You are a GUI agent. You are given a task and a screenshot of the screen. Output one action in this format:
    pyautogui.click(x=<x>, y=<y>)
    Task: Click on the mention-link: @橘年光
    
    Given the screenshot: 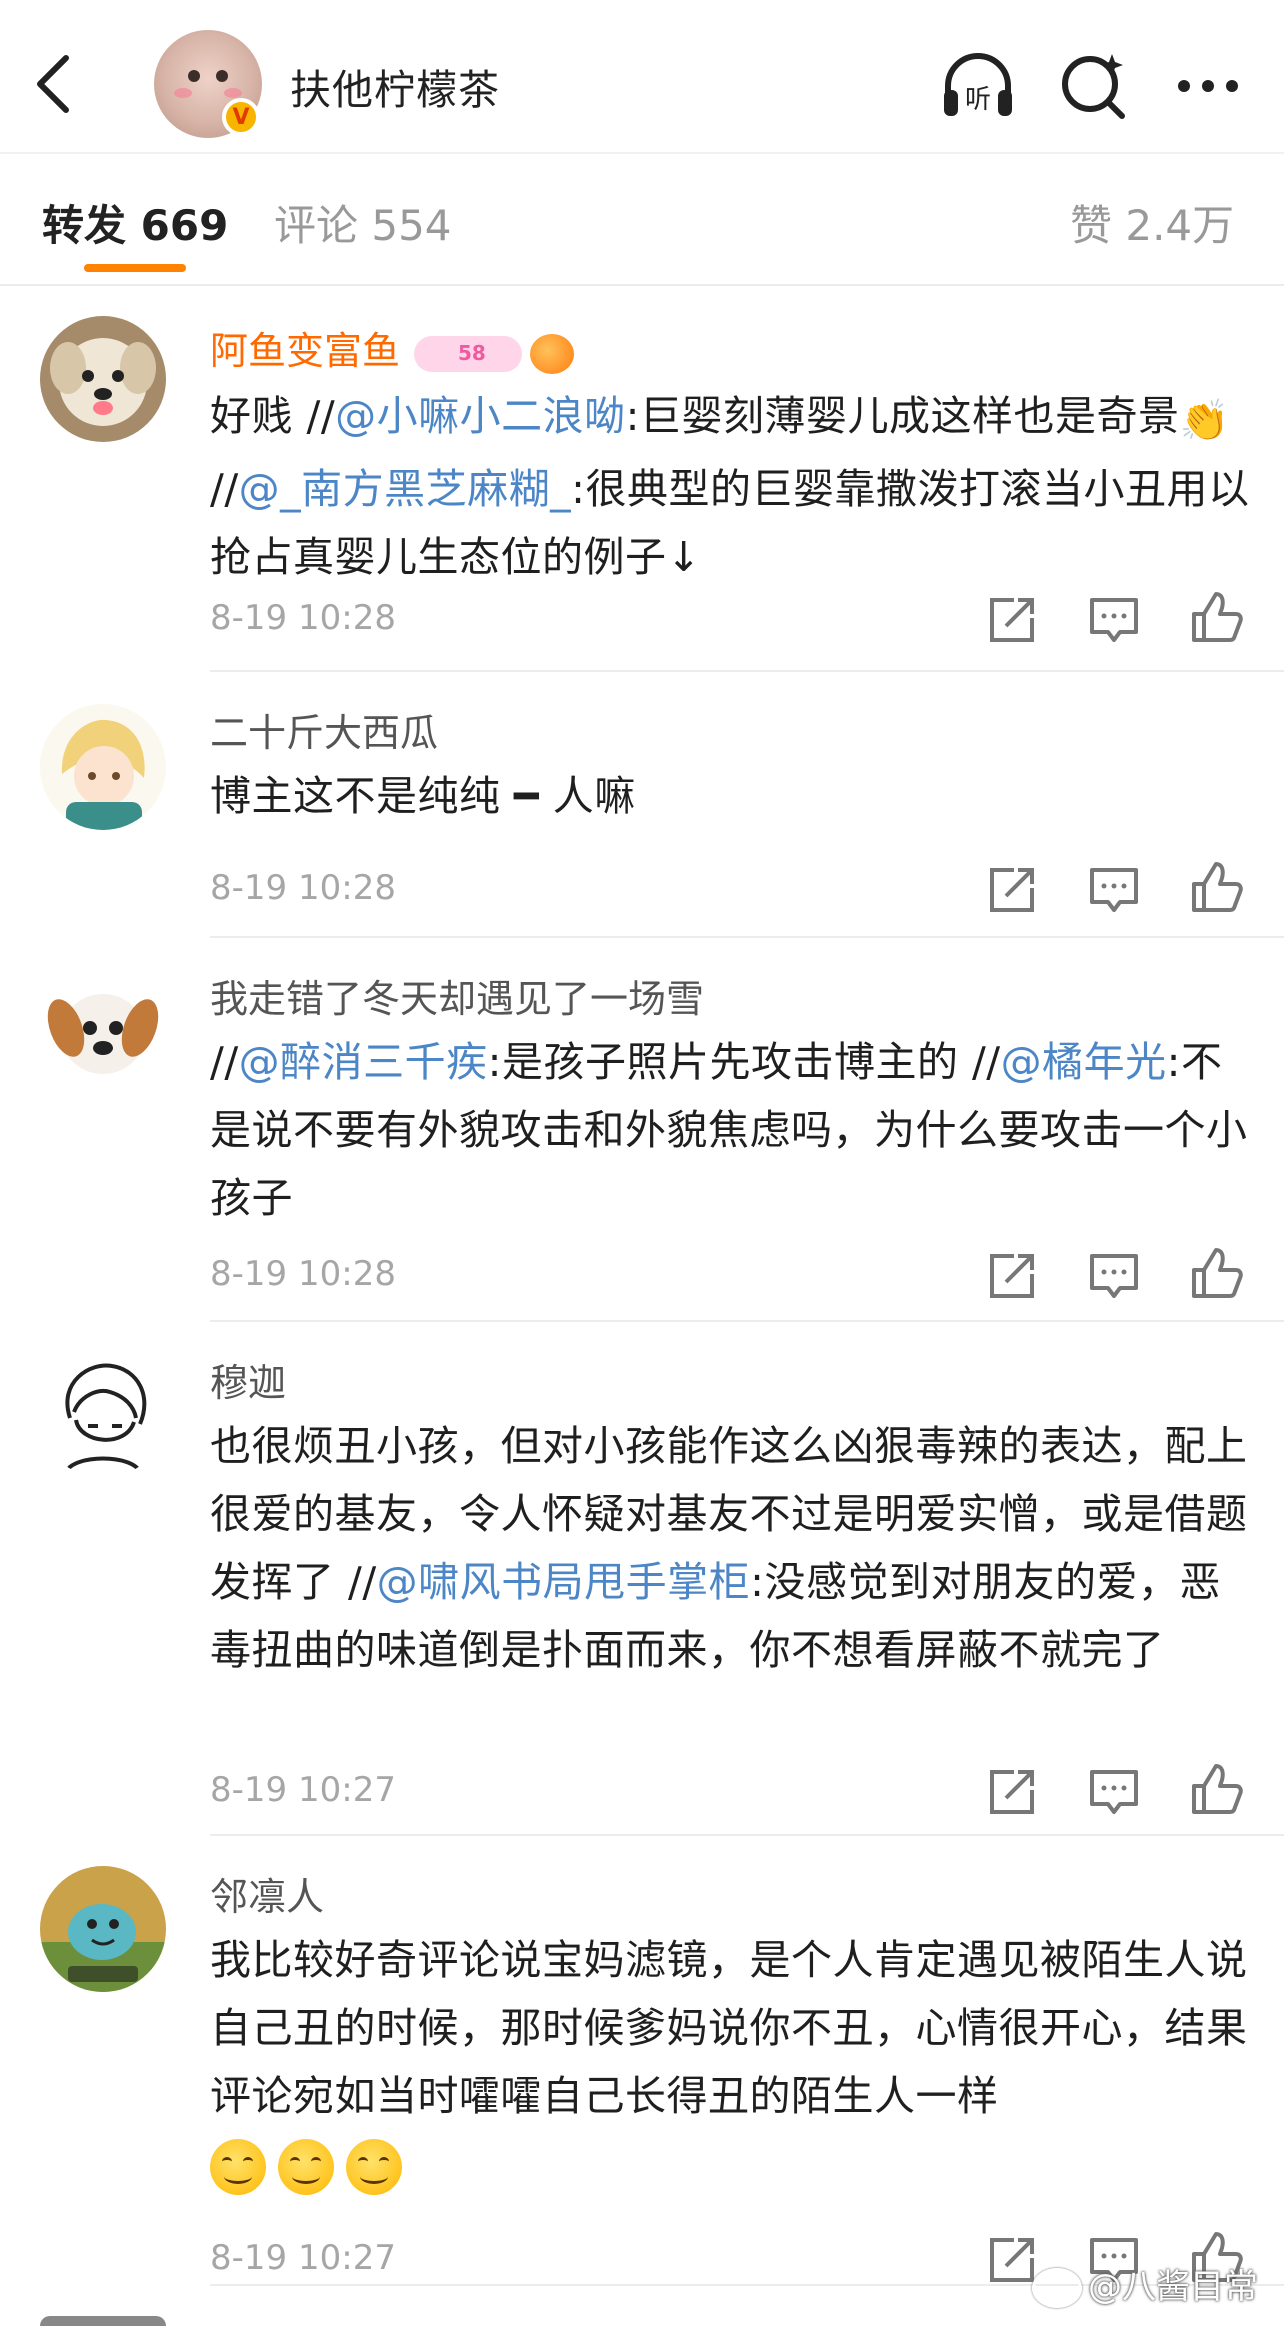 What is the action you would take?
    pyautogui.click(x=1084, y=1062)
    